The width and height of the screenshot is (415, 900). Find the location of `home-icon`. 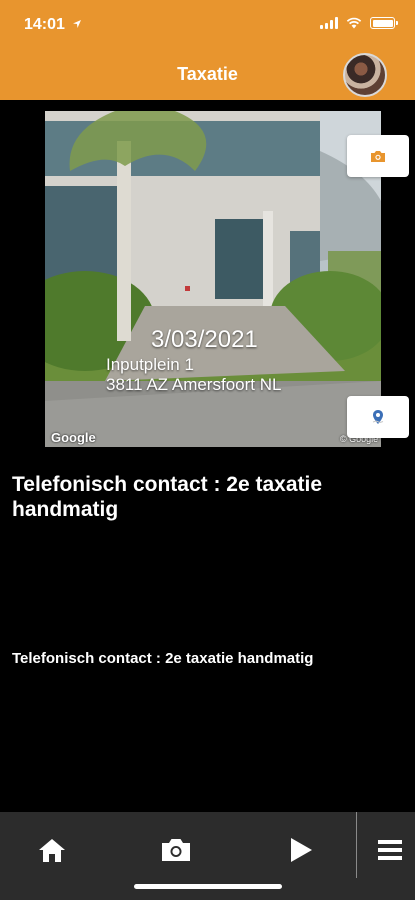

home-icon is located at coordinates (52, 850).